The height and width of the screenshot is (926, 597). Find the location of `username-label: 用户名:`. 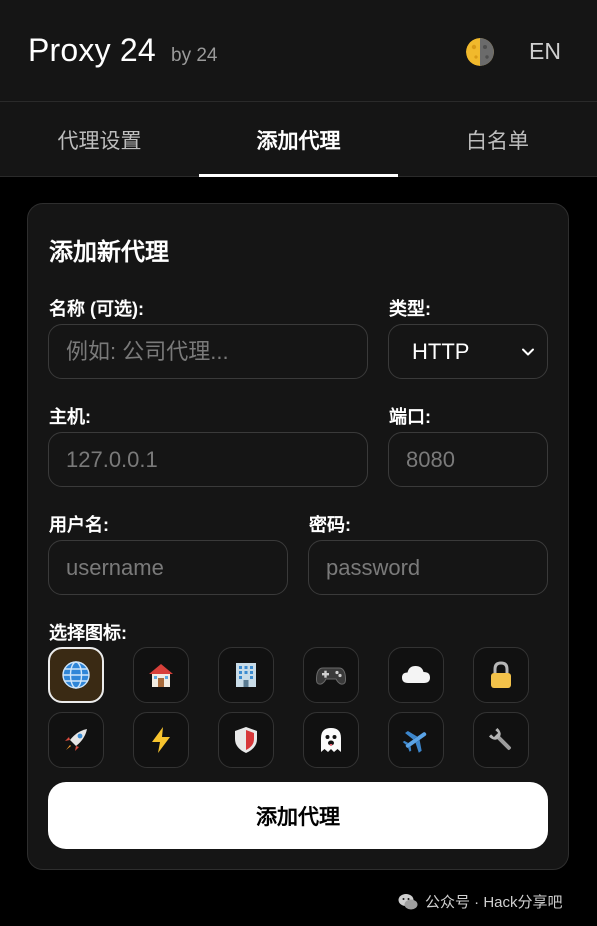

username-label: 用户名: is located at coordinates (79, 525).